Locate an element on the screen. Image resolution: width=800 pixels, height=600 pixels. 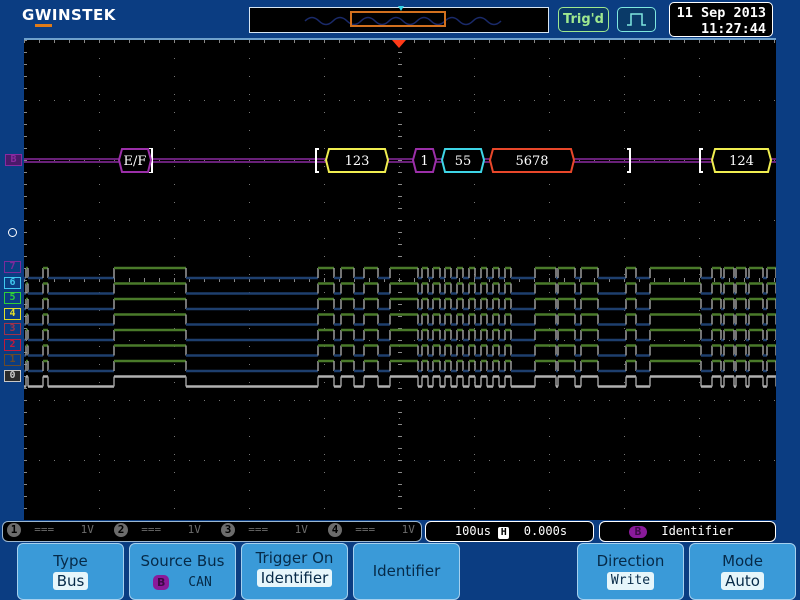
date: 11 Sep 2013 is located at coordinates (721, 13).